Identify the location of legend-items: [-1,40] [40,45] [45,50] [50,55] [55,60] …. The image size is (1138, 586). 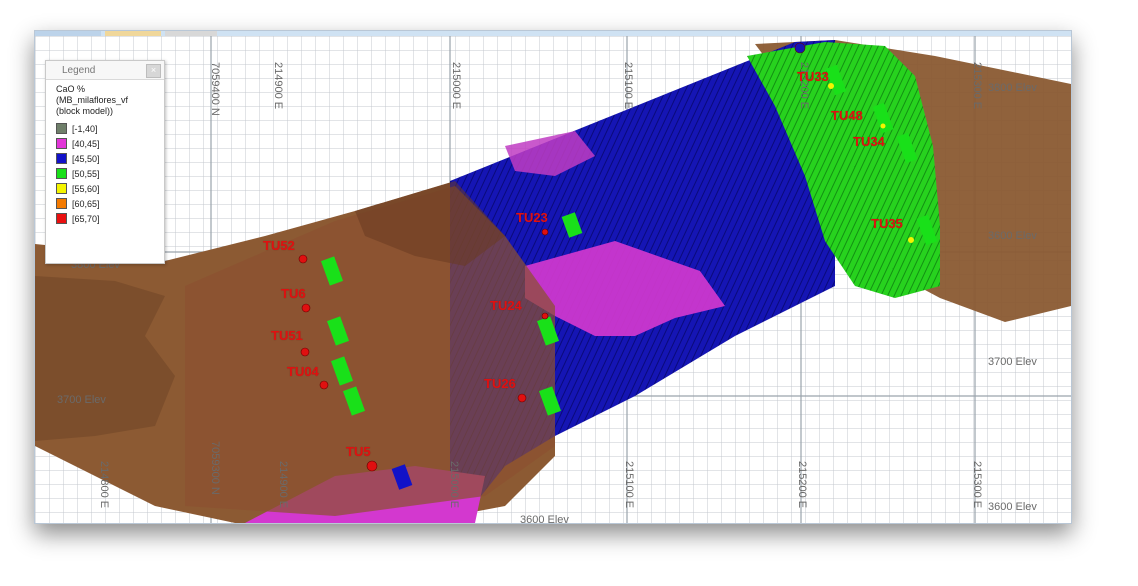
(107, 173).